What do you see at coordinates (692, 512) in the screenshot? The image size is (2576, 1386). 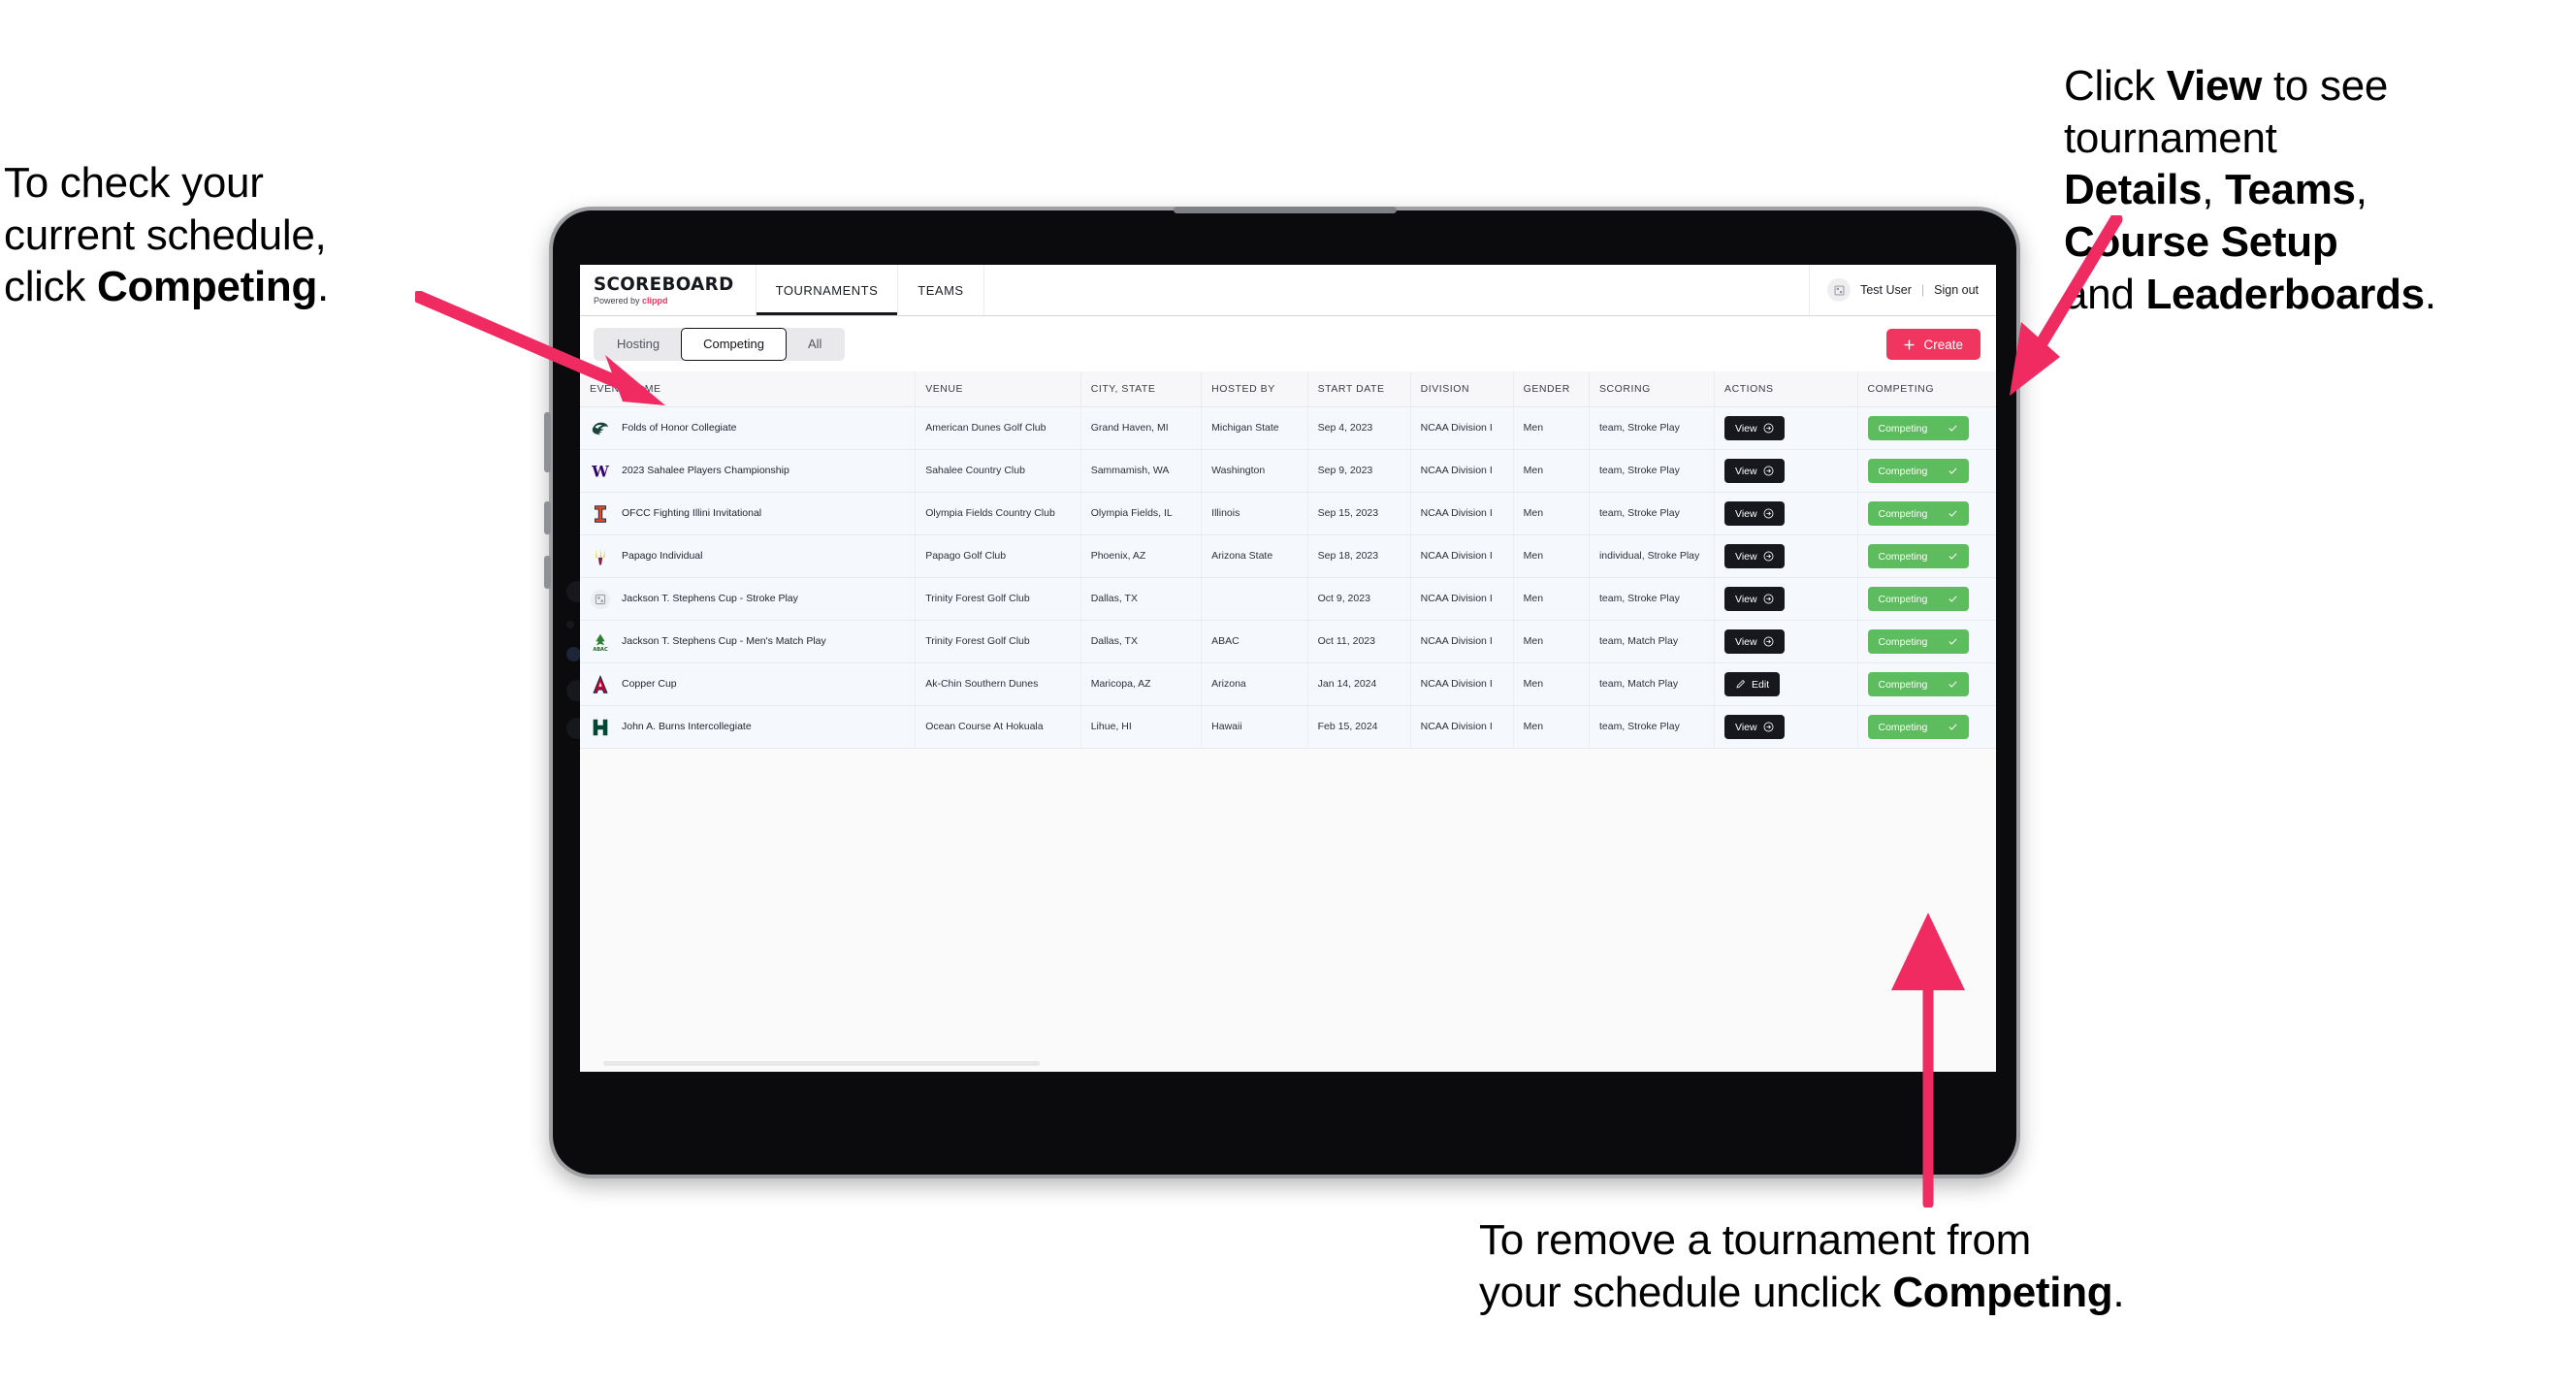 I see `event-name-label: OFCC Fighting Illini Invitational` at bounding box center [692, 512].